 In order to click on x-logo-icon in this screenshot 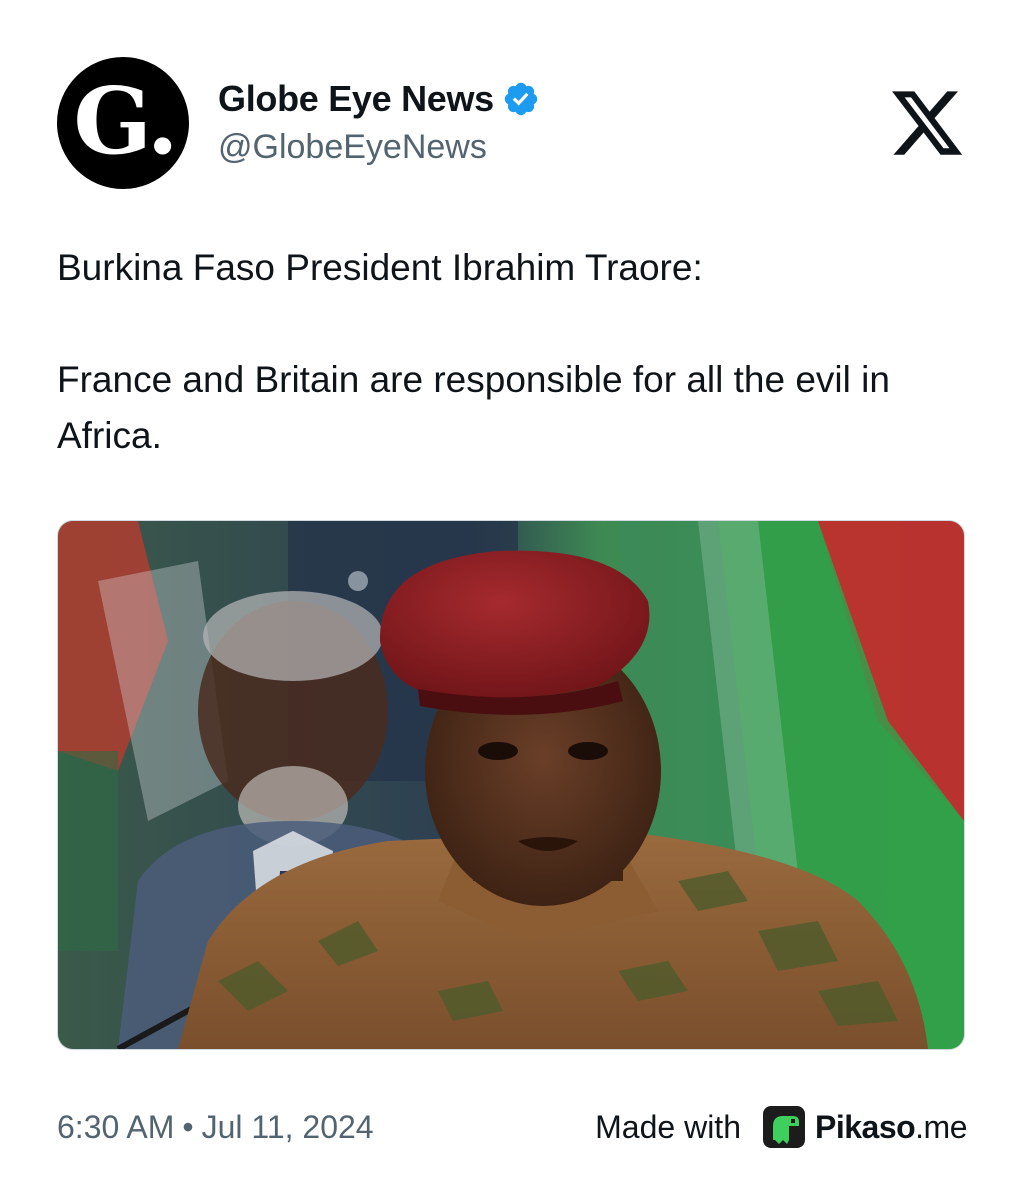, I will do `click(927, 123)`.